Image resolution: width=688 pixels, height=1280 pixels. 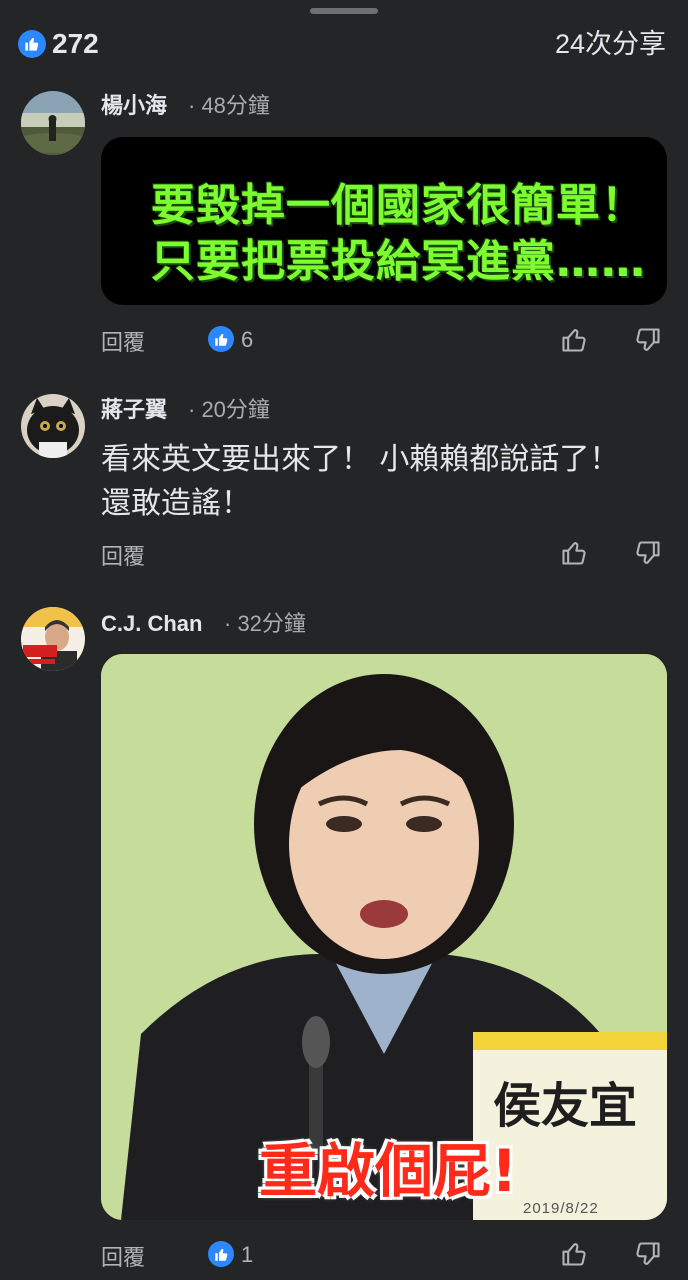 What do you see at coordinates (265, 623) in the screenshot?
I see `comment-time: · 32分鐘` at bounding box center [265, 623].